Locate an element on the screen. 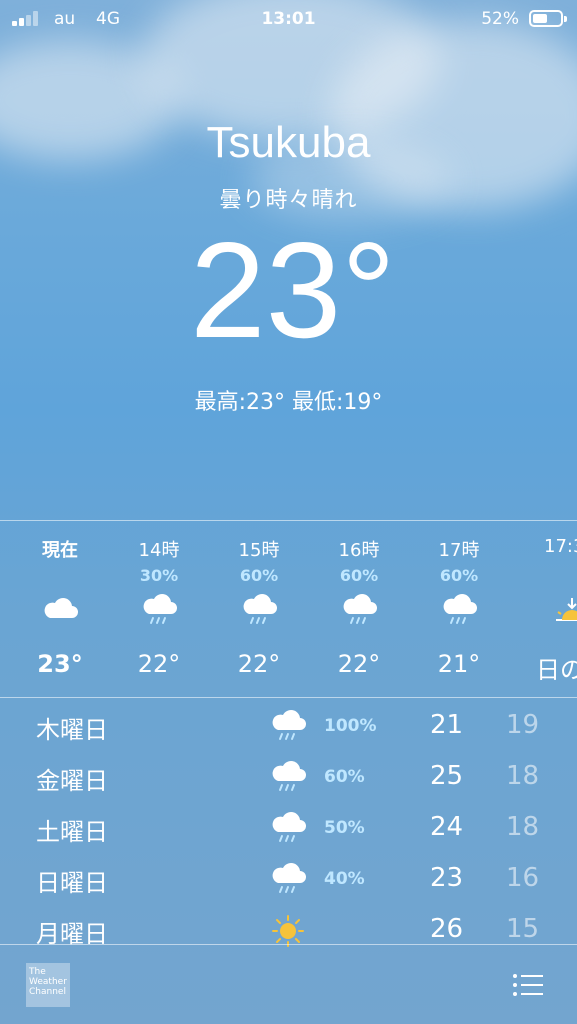 The image size is (577, 1024). hour-label: 17:3 is located at coordinates (560, 546).